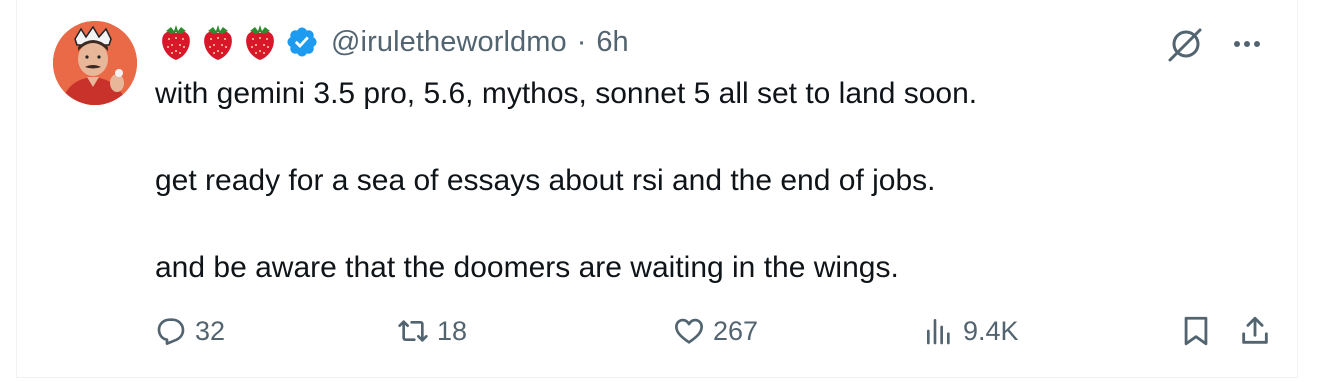 This screenshot has width=1320, height=382. Describe the element at coordinates (689, 331) in the screenshot. I see `heart-icon` at that location.